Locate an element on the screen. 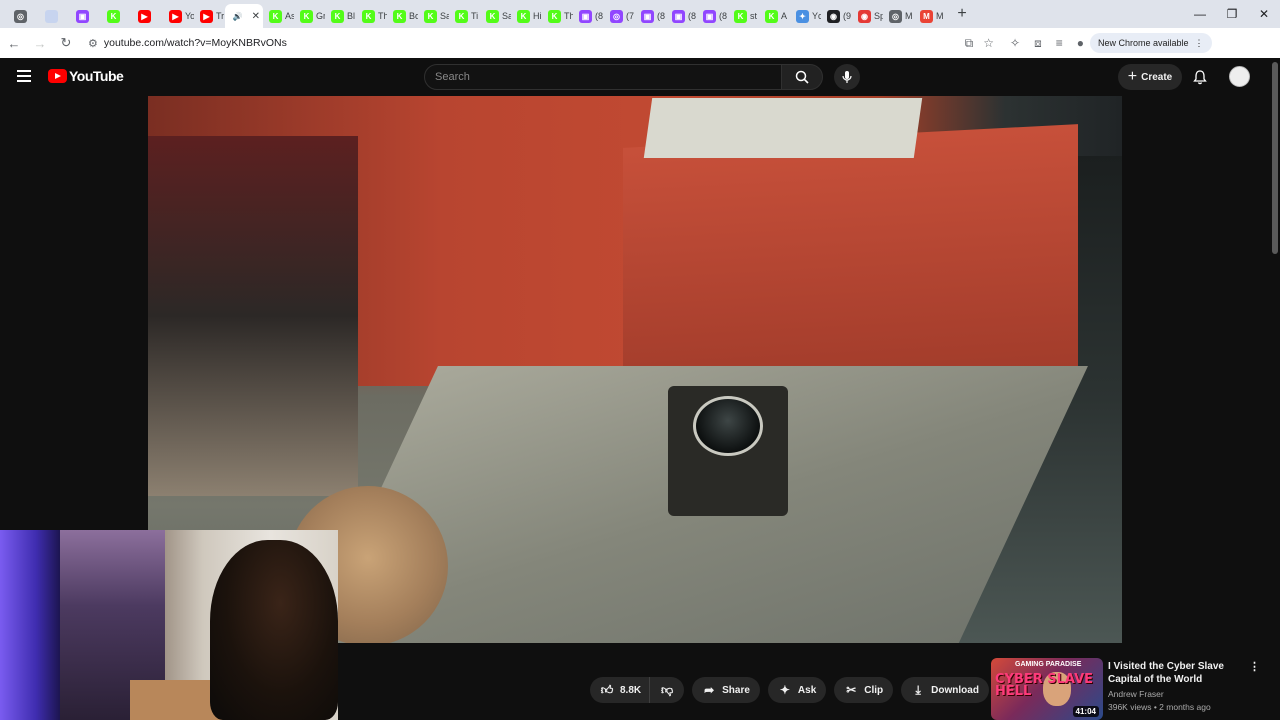  browser-tab is located at coordinates (54, 16).